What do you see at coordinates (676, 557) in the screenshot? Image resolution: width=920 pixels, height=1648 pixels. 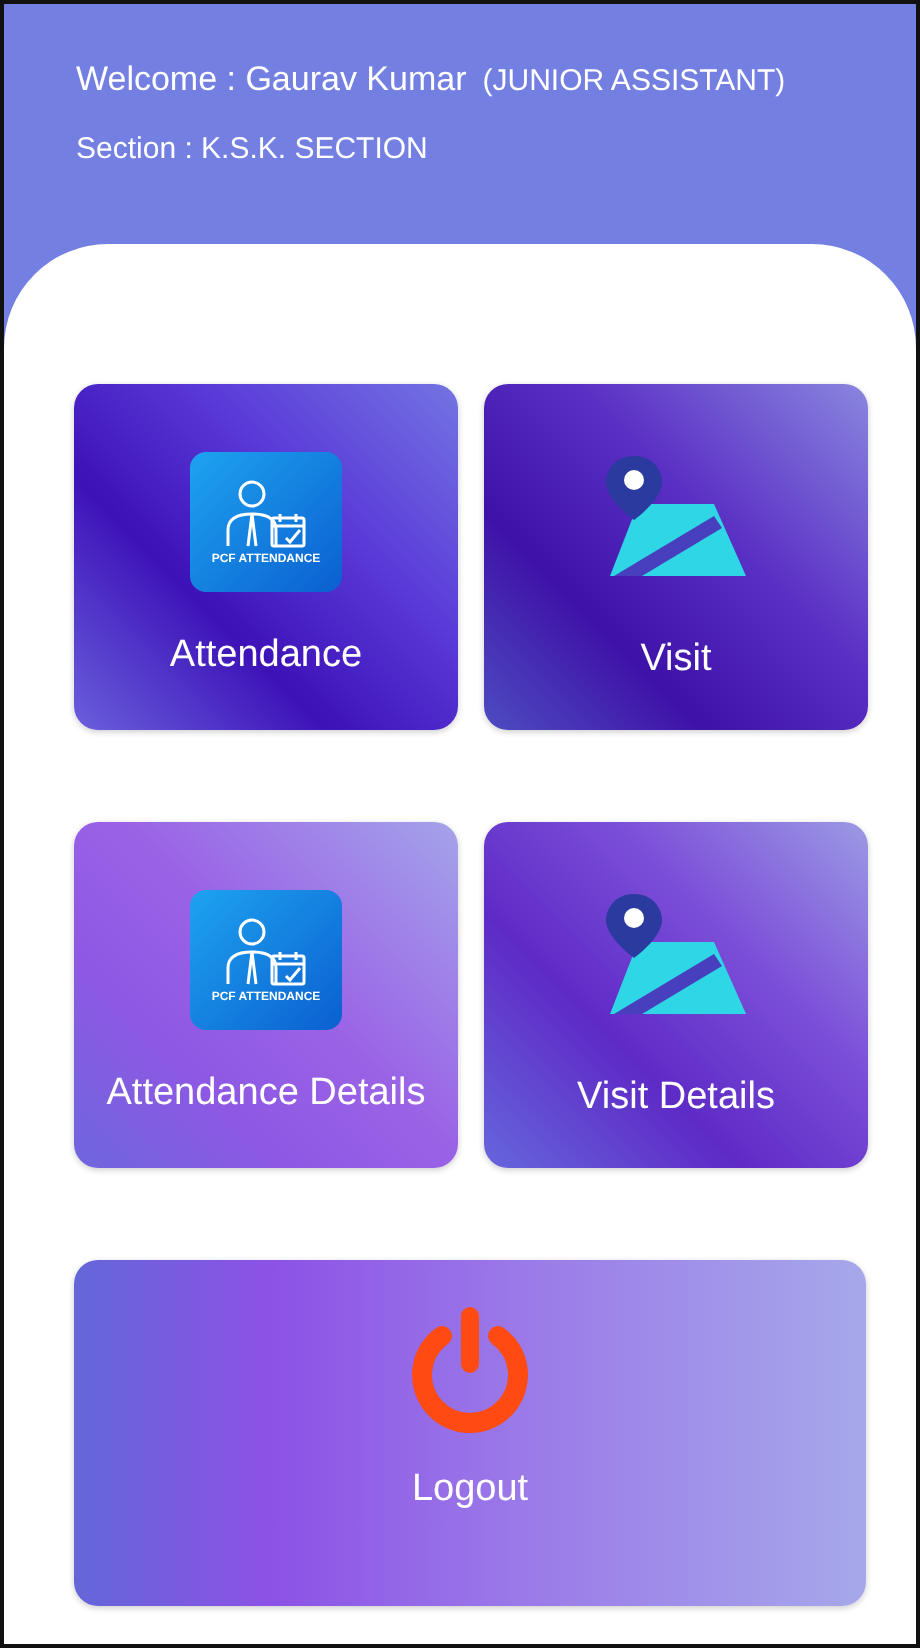 I see `menu-tile: Visit` at bounding box center [676, 557].